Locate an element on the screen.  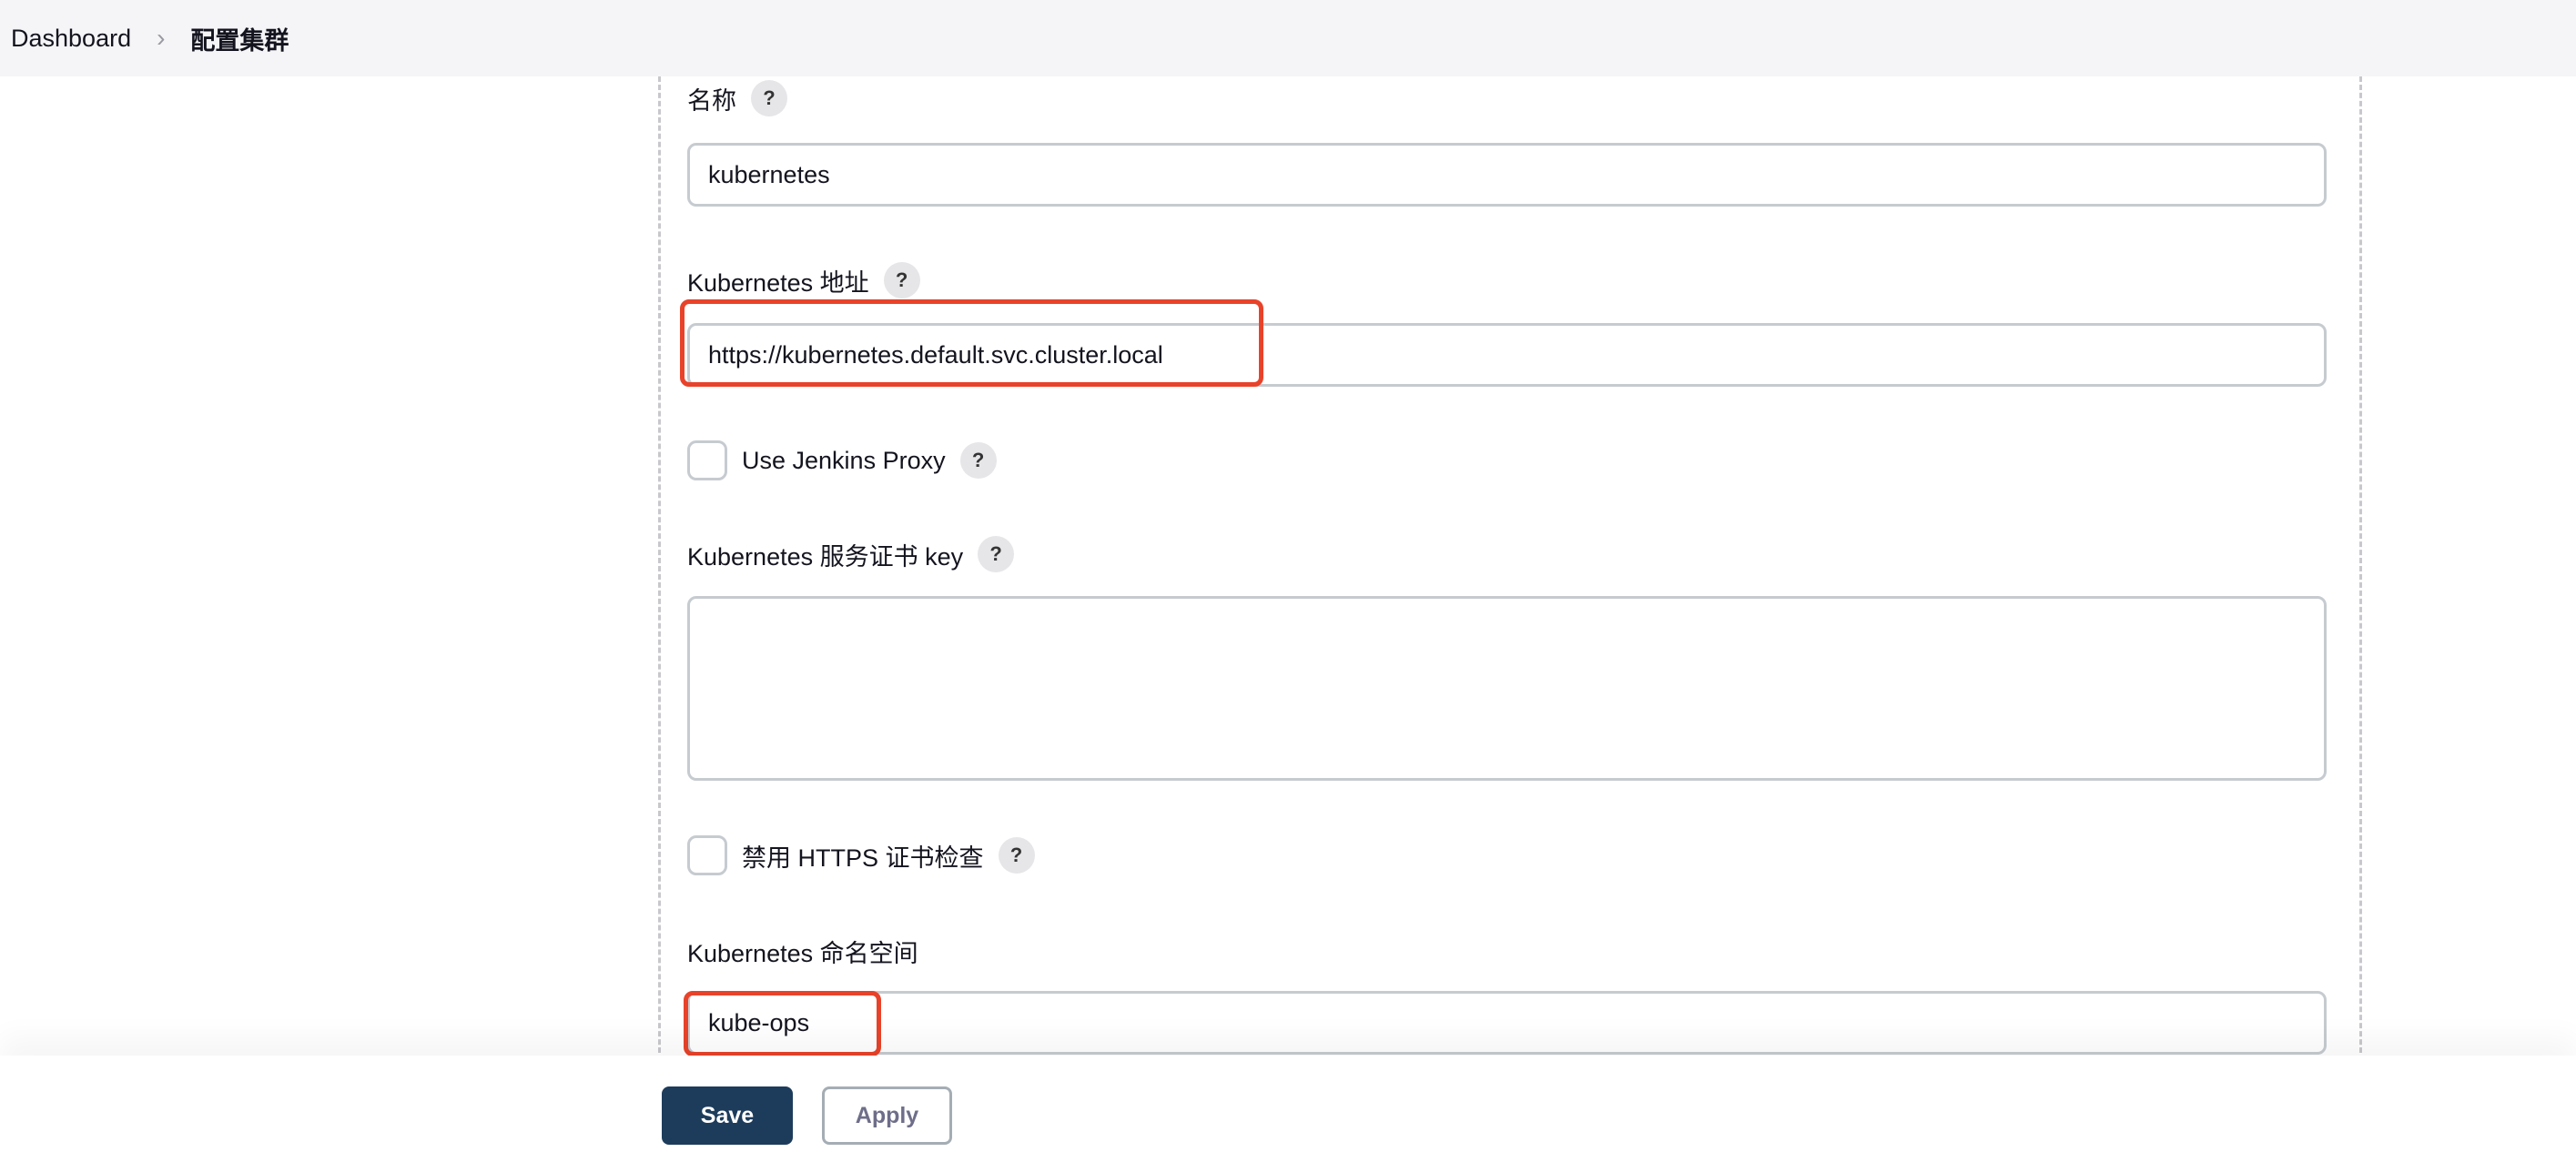
name-label: 名称? is located at coordinates (737, 98).